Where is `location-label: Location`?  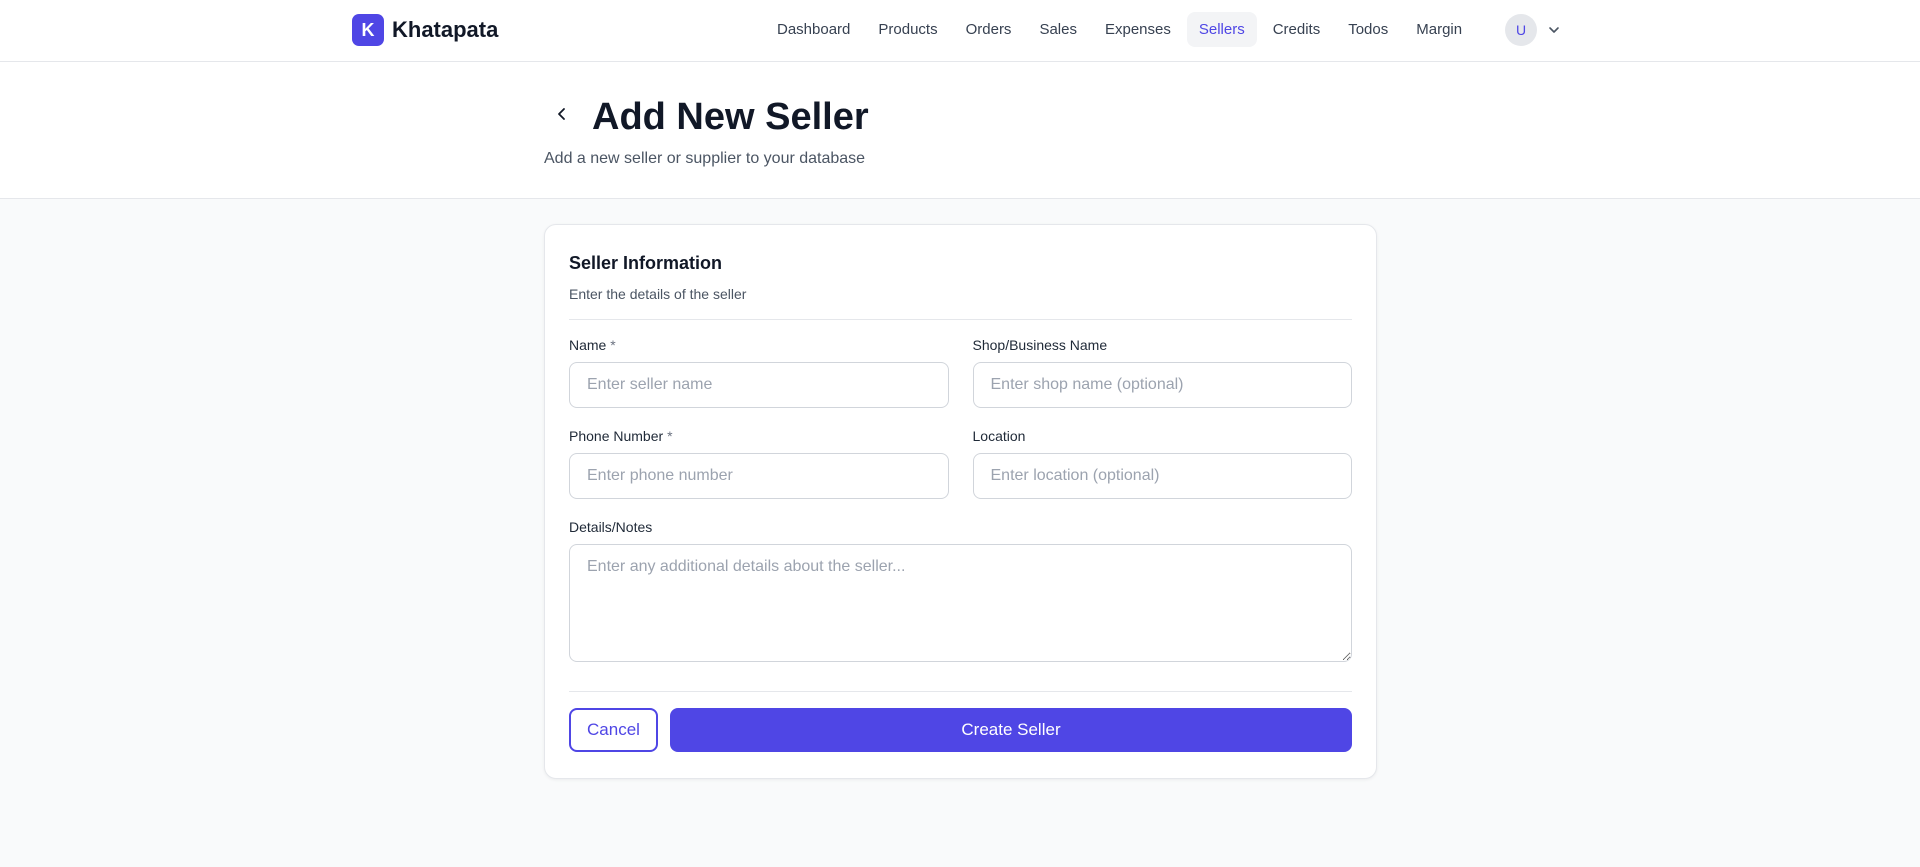 location-label: Location is located at coordinates (999, 436).